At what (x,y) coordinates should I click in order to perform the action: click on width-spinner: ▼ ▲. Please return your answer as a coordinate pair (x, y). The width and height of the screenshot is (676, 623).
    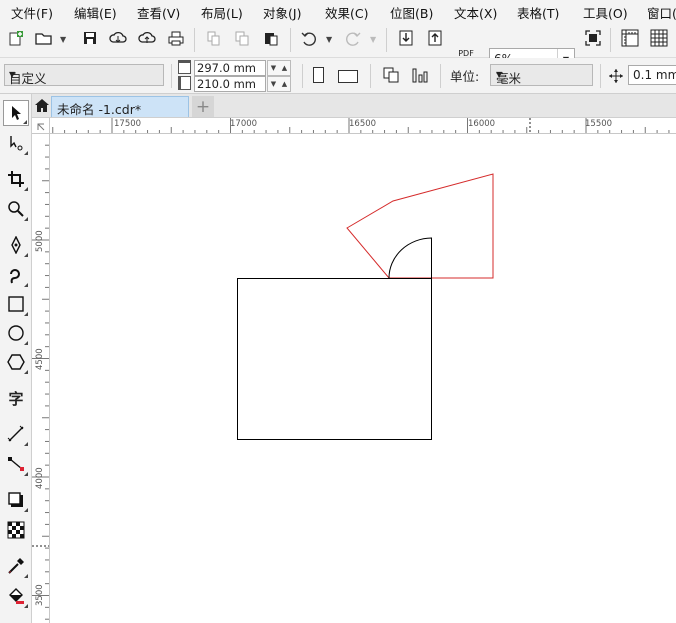
    Looking at the image, I should click on (279, 68).